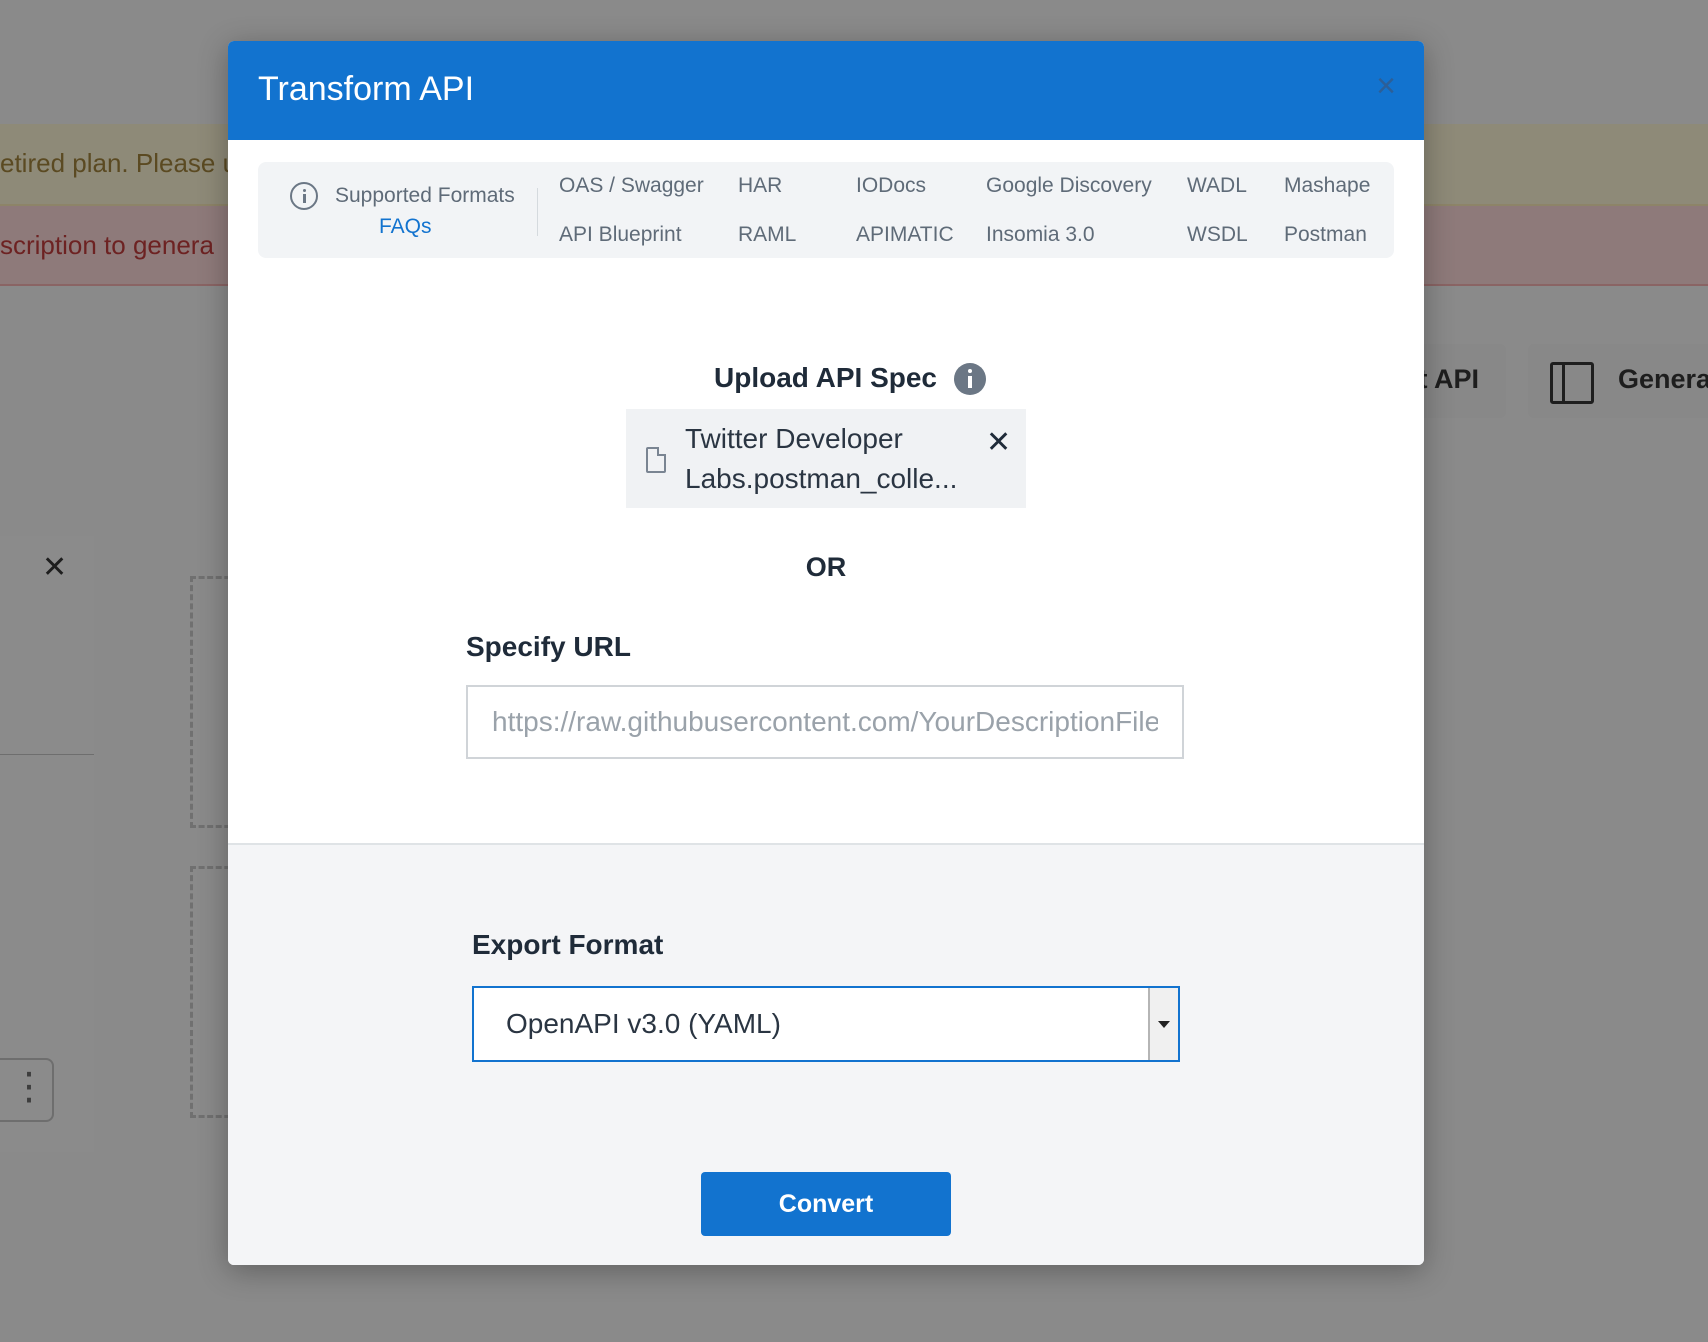 The image size is (1708, 1342). Describe the element at coordinates (656, 460) in the screenshot. I see `file-icon` at that location.